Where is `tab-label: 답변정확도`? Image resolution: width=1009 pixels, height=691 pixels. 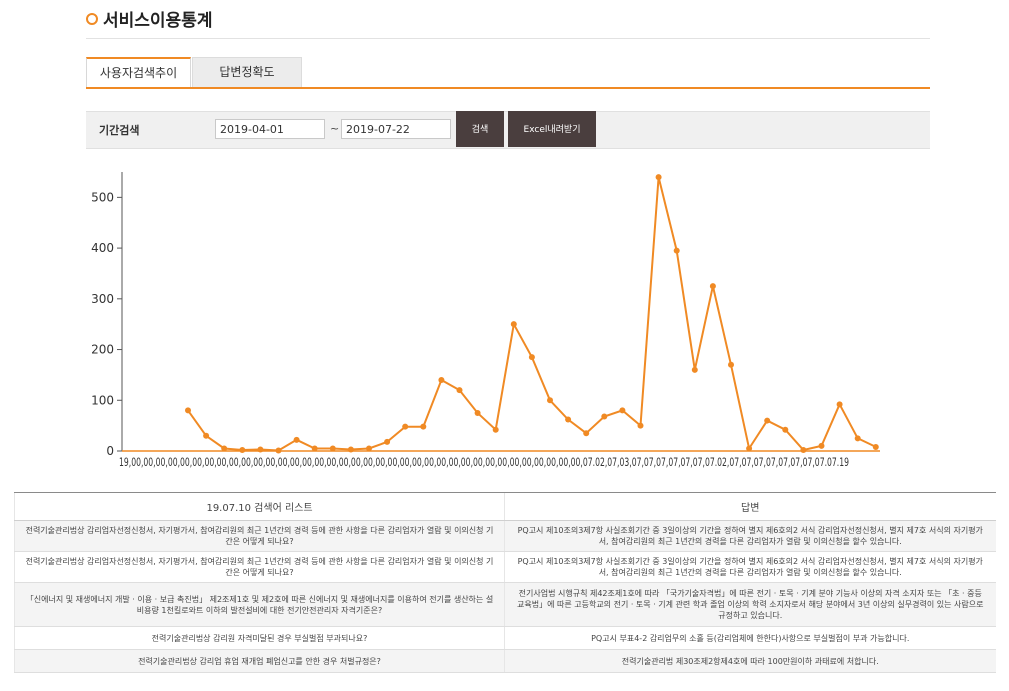
tab-label: 답변정확도 is located at coordinates (247, 72).